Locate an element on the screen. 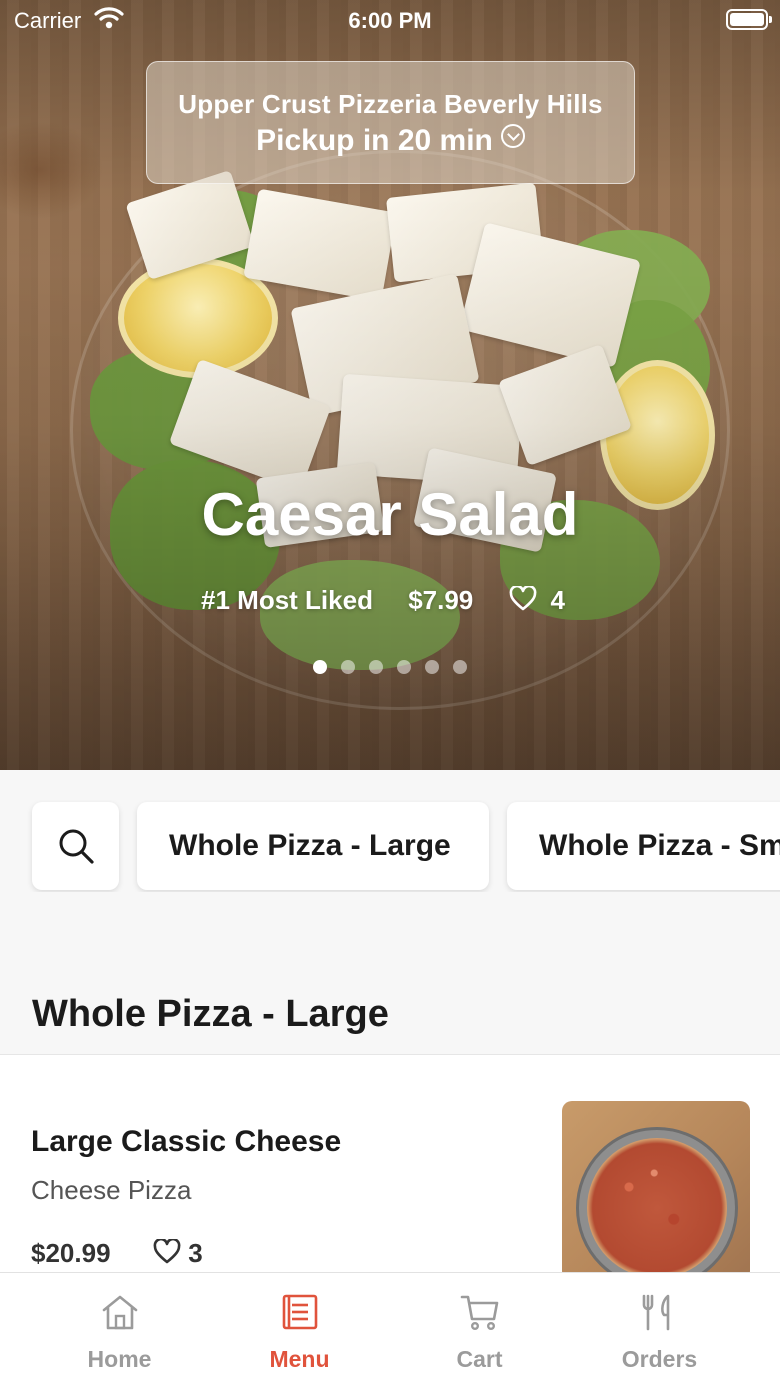  menu-item-image is located at coordinates (656, 1191).